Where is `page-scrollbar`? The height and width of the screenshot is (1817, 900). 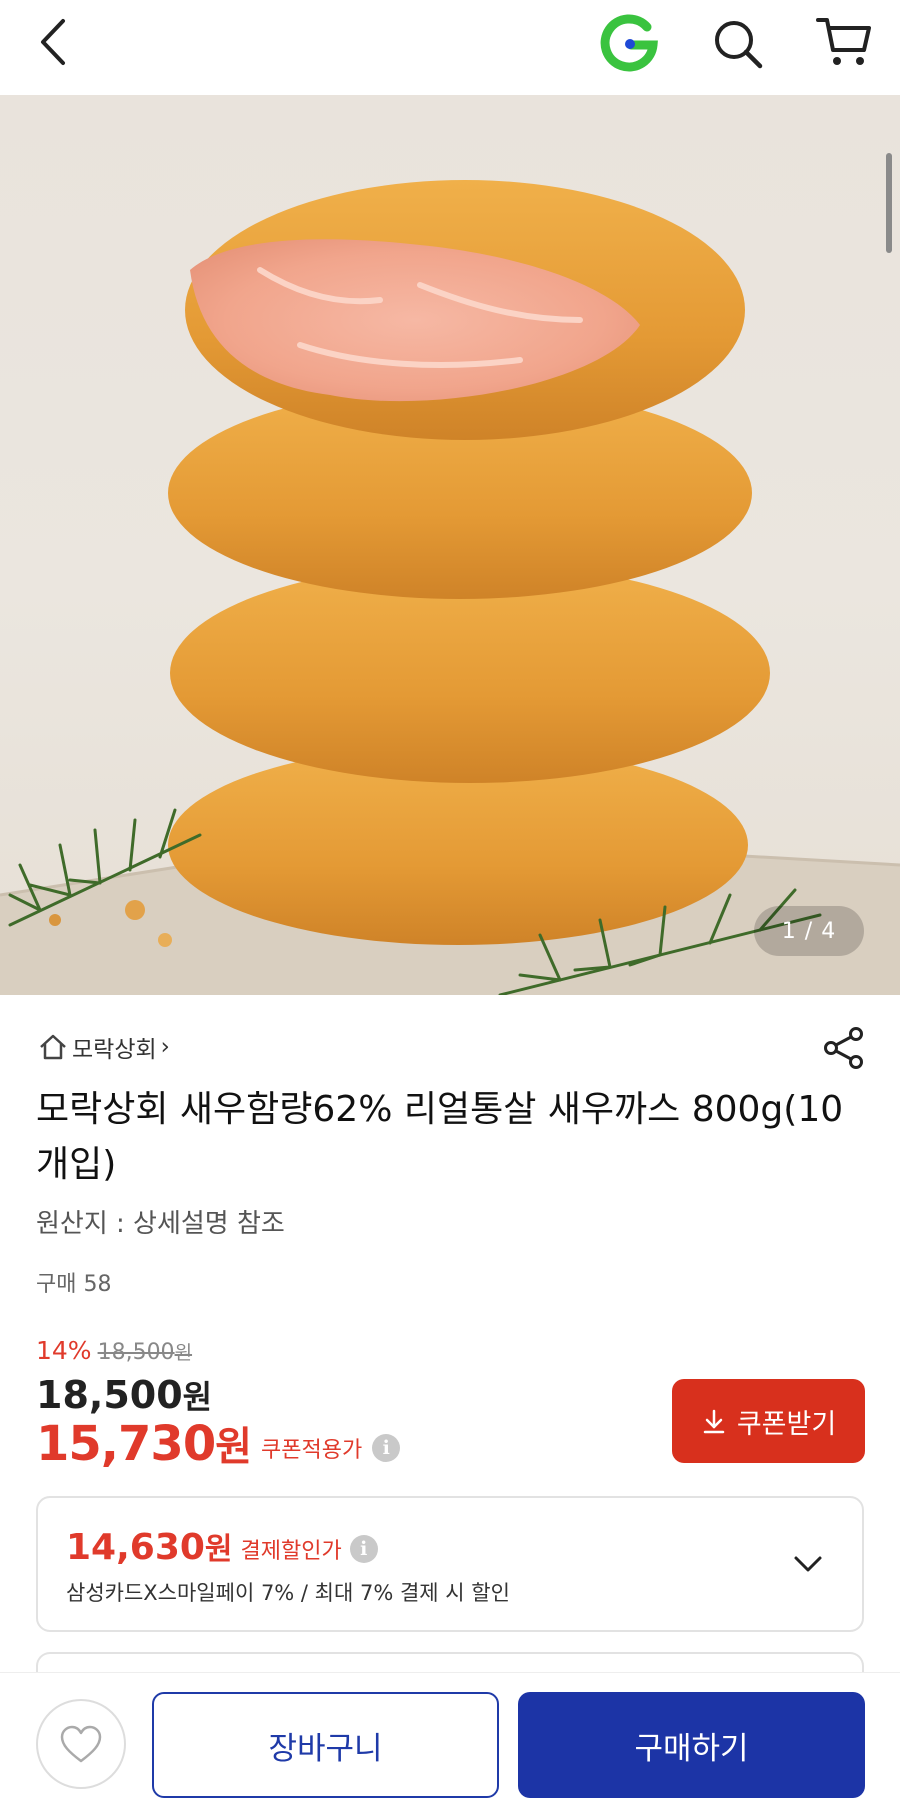
page-scrollbar is located at coordinates (889, 203).